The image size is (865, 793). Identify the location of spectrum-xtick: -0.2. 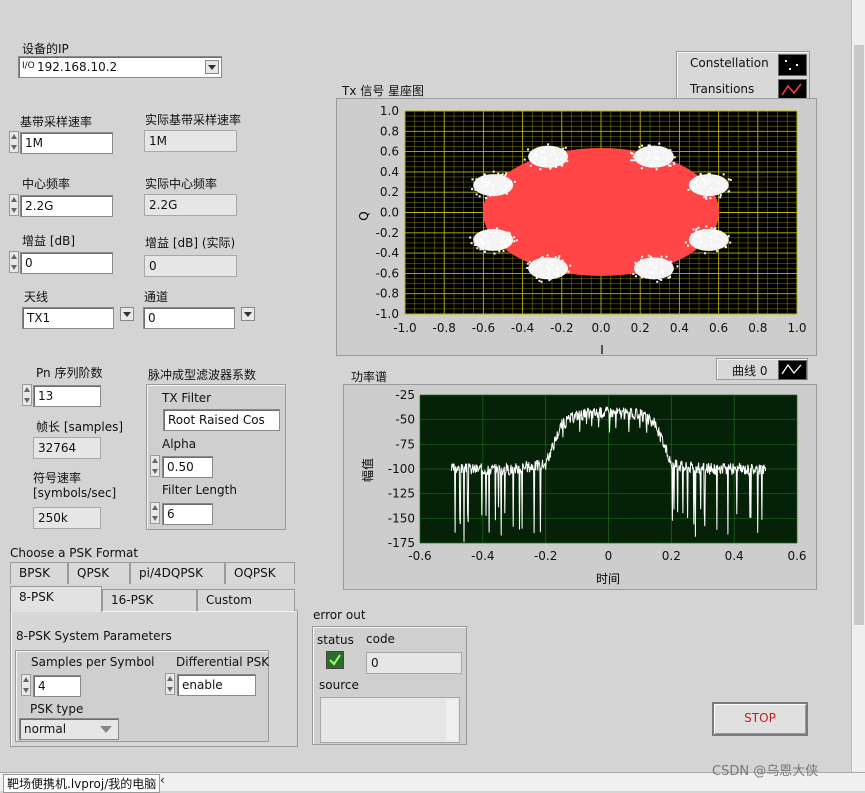
(545, 556).